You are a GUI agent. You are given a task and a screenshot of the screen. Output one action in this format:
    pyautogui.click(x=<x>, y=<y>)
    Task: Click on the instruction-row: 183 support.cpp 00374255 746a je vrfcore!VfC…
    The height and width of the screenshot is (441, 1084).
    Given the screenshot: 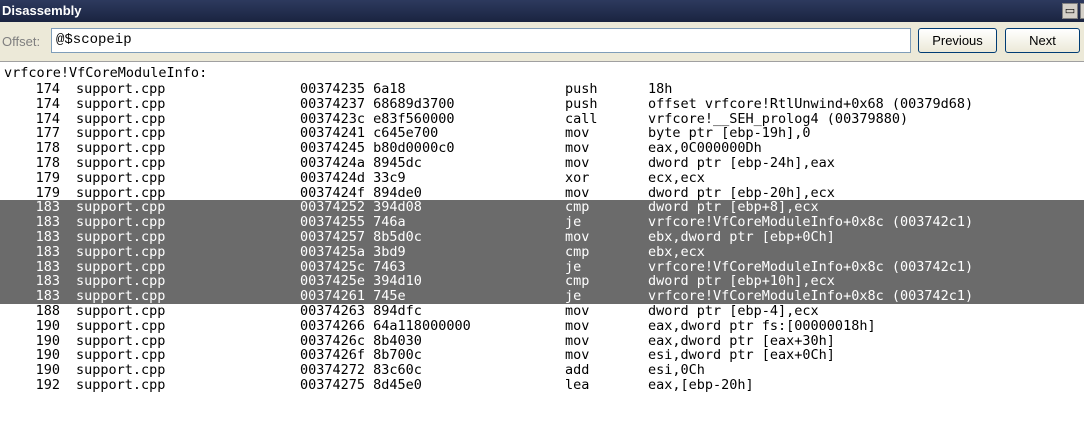 What is the action you would take?
    pyautogui.click(x=542, y=222)
    